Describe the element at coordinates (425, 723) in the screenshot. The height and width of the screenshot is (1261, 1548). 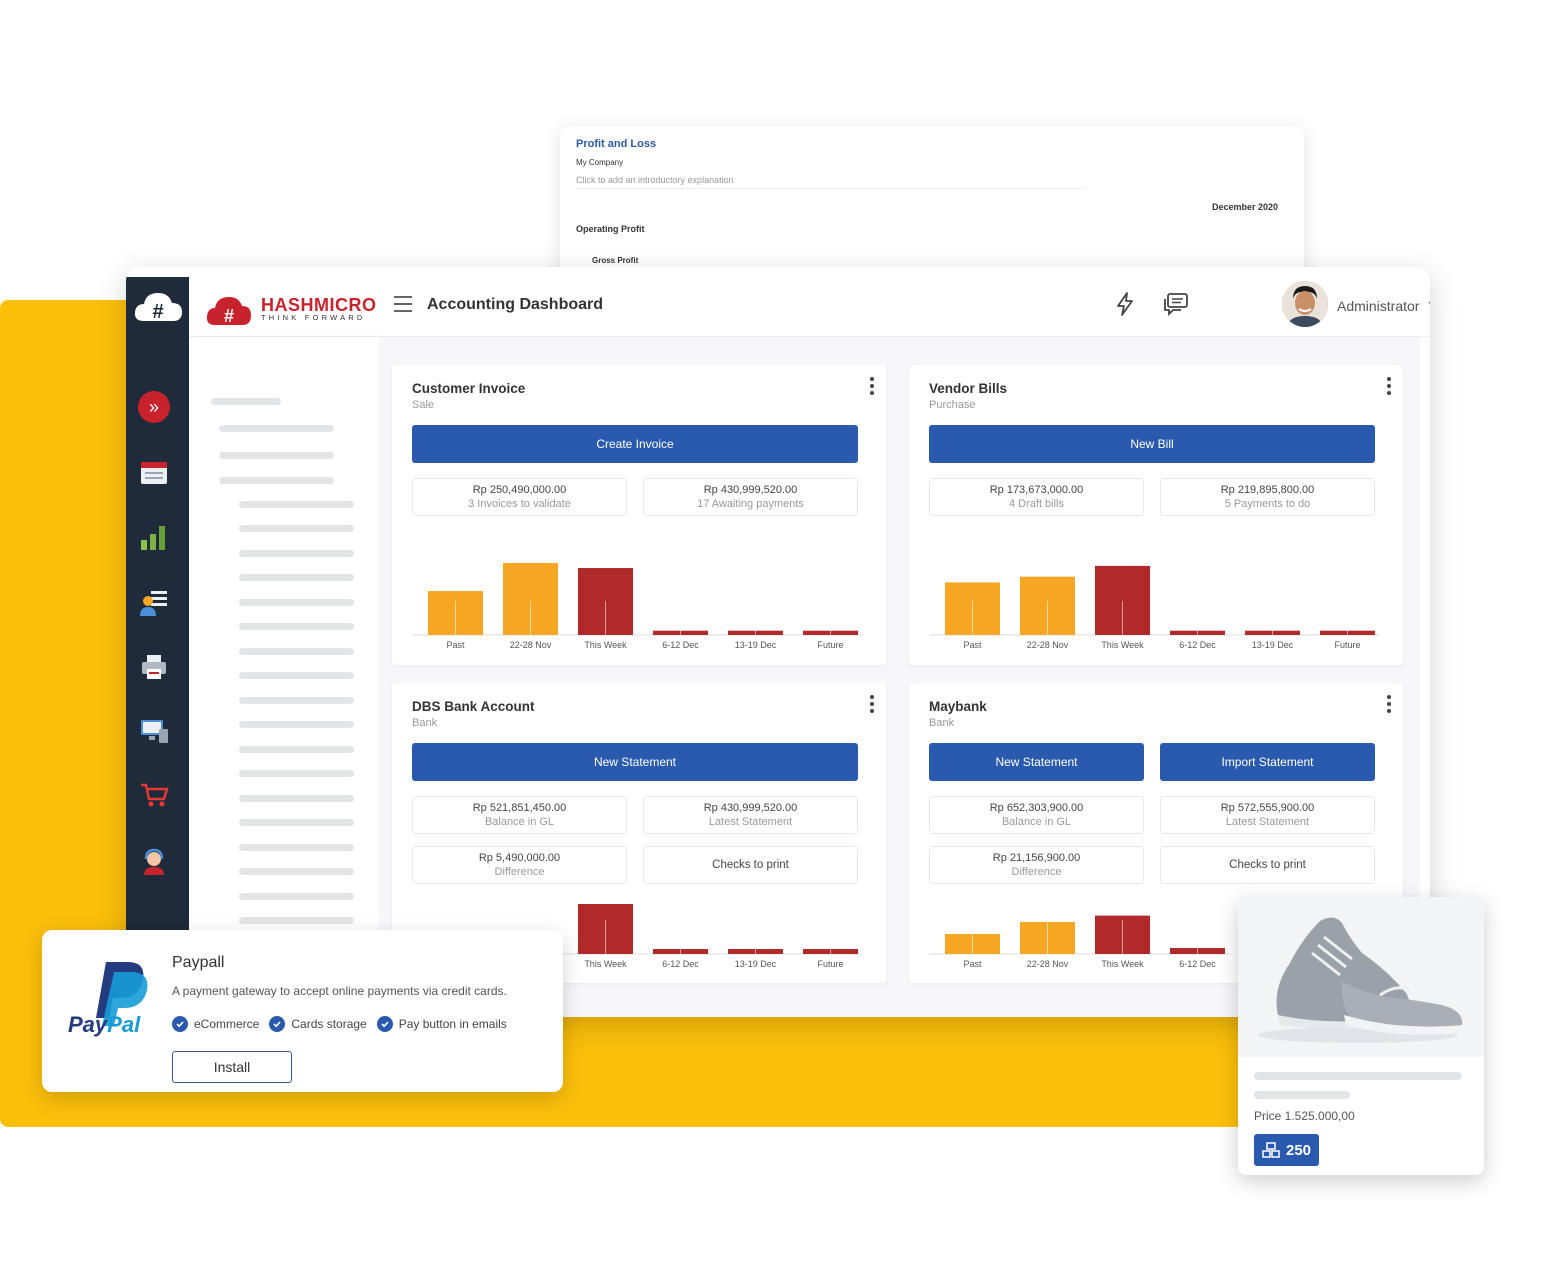
I see `card-subtitle: Bank` at that location.